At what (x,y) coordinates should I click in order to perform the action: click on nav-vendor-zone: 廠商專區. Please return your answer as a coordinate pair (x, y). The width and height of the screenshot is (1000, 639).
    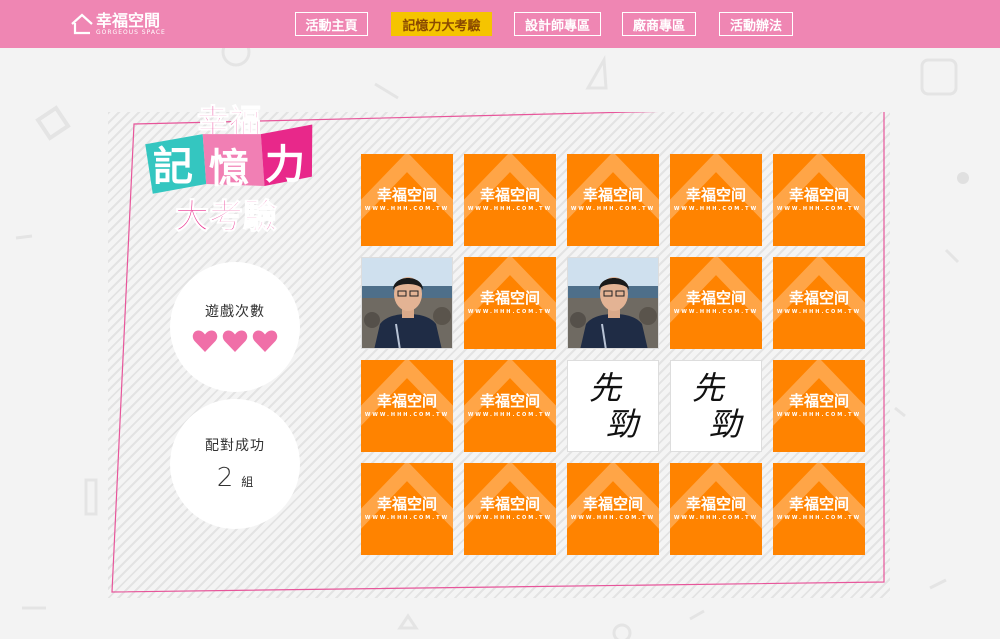
    Looking at the image, I should click on (659, 24).